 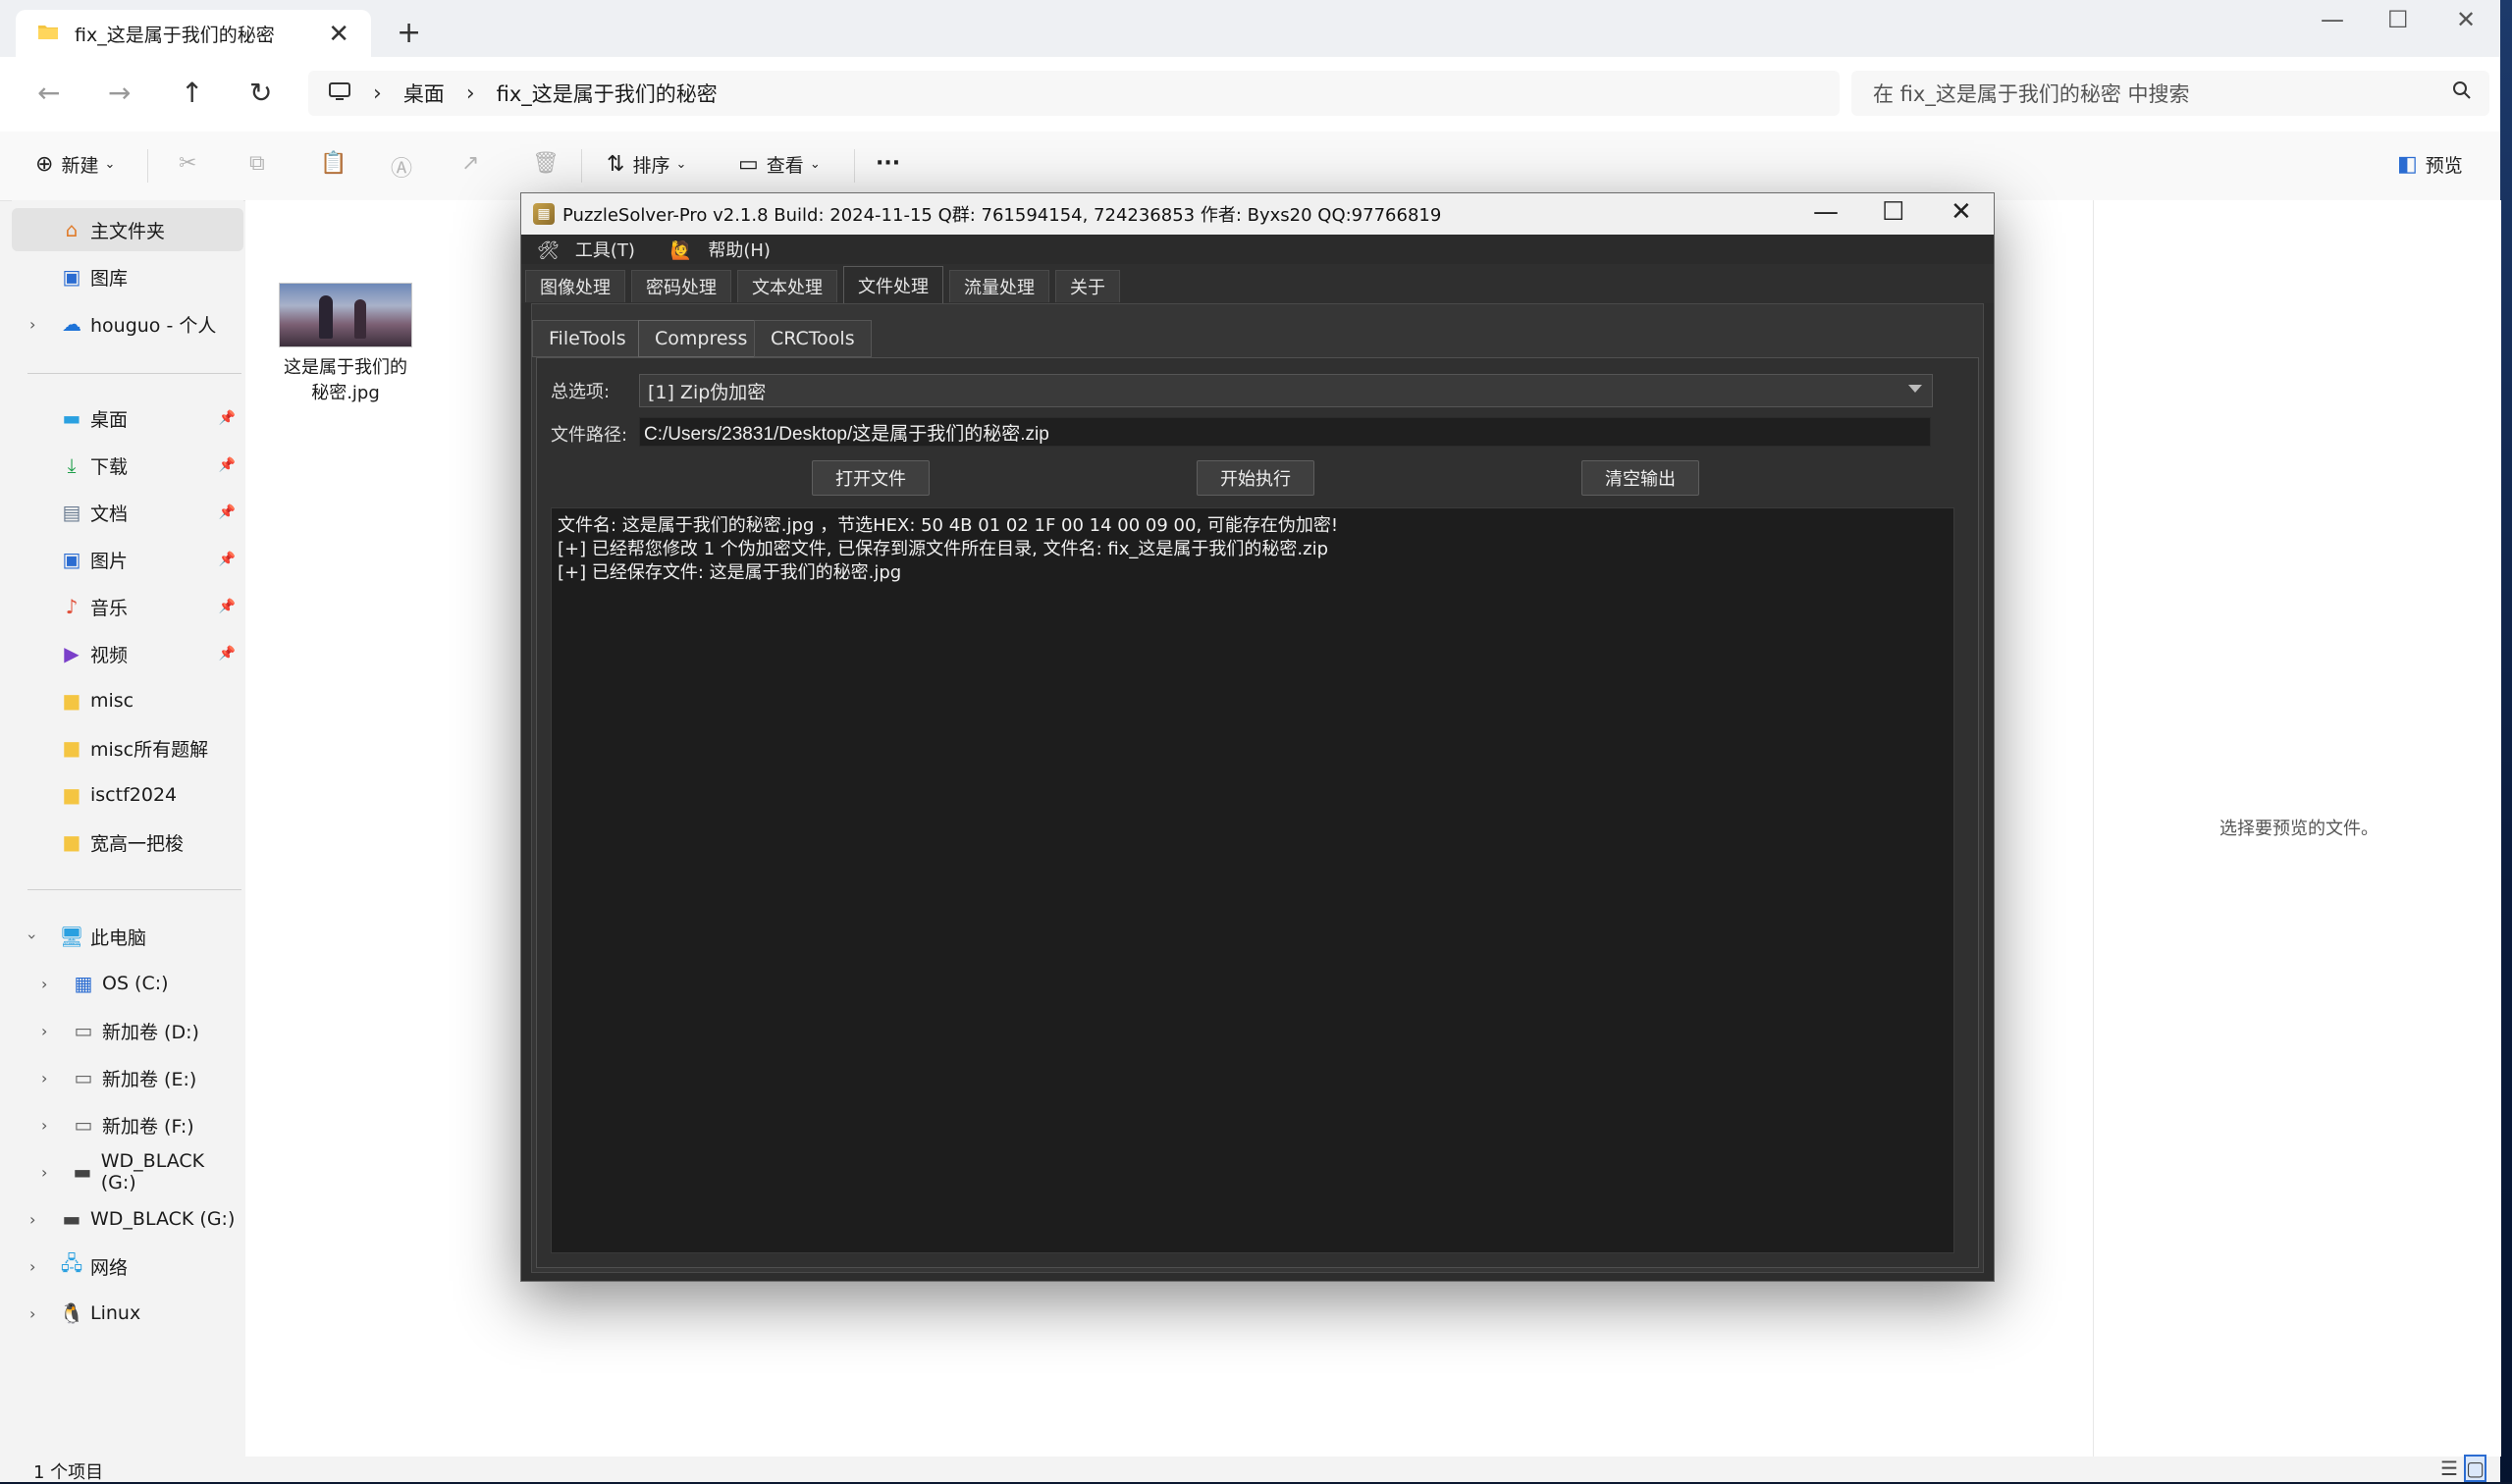 I want to click on cut-button: ✂, so click(x=191, y=163).